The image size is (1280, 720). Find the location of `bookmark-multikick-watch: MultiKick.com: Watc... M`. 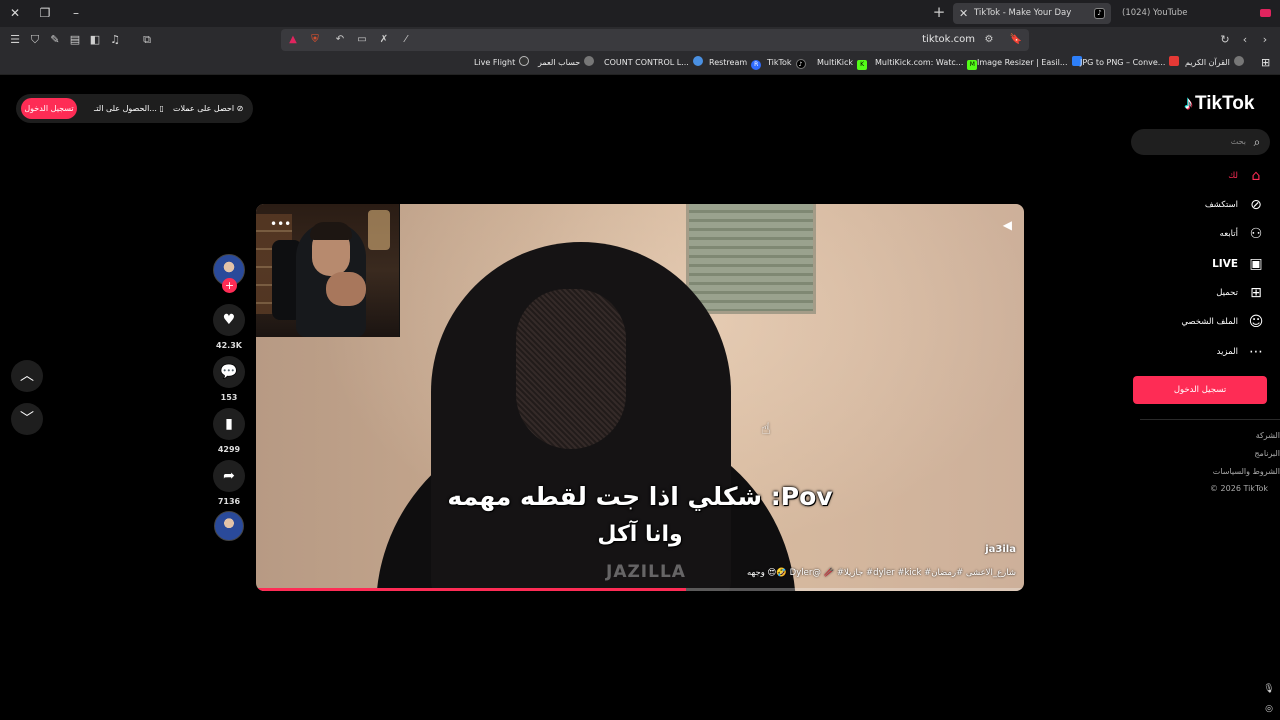

bookmark-multikick-watch: MultiKick.com: Watc... M is located at coordinates (926, 63).